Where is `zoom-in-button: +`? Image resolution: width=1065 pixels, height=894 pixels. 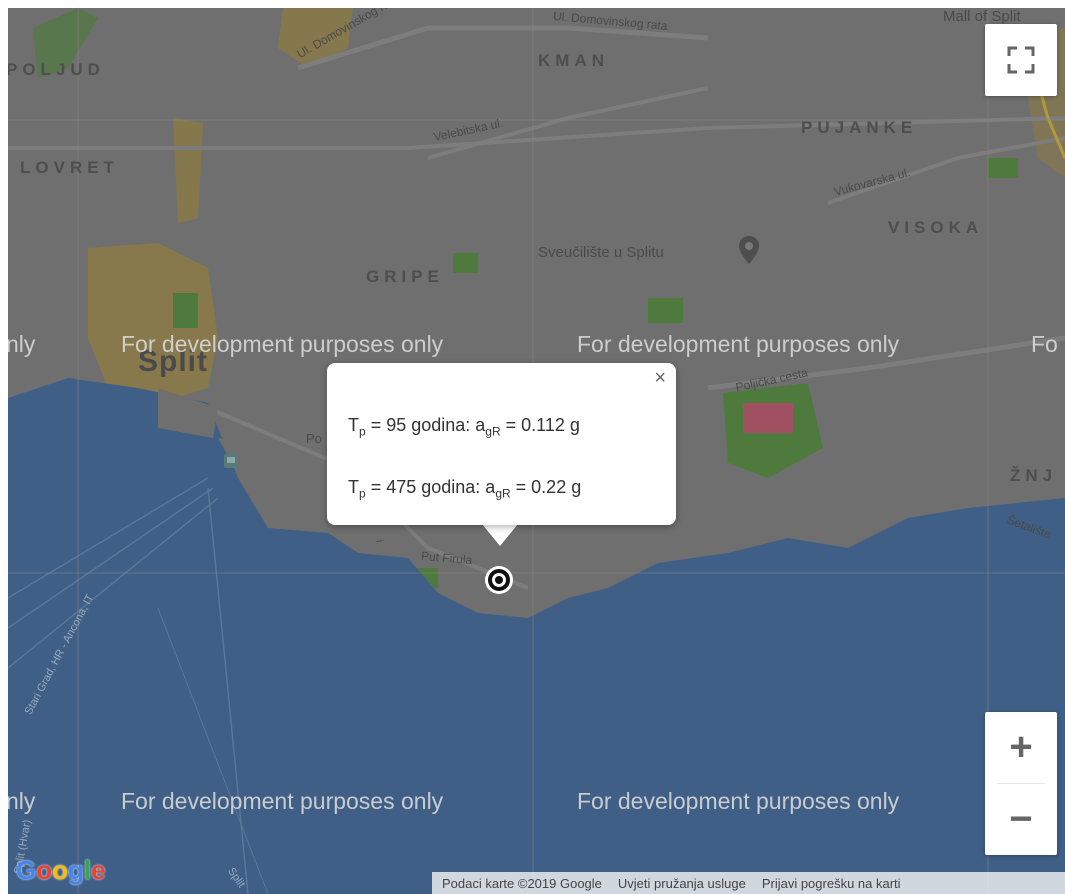 zoom-in-button: + is located at coordinates (1021, 747).